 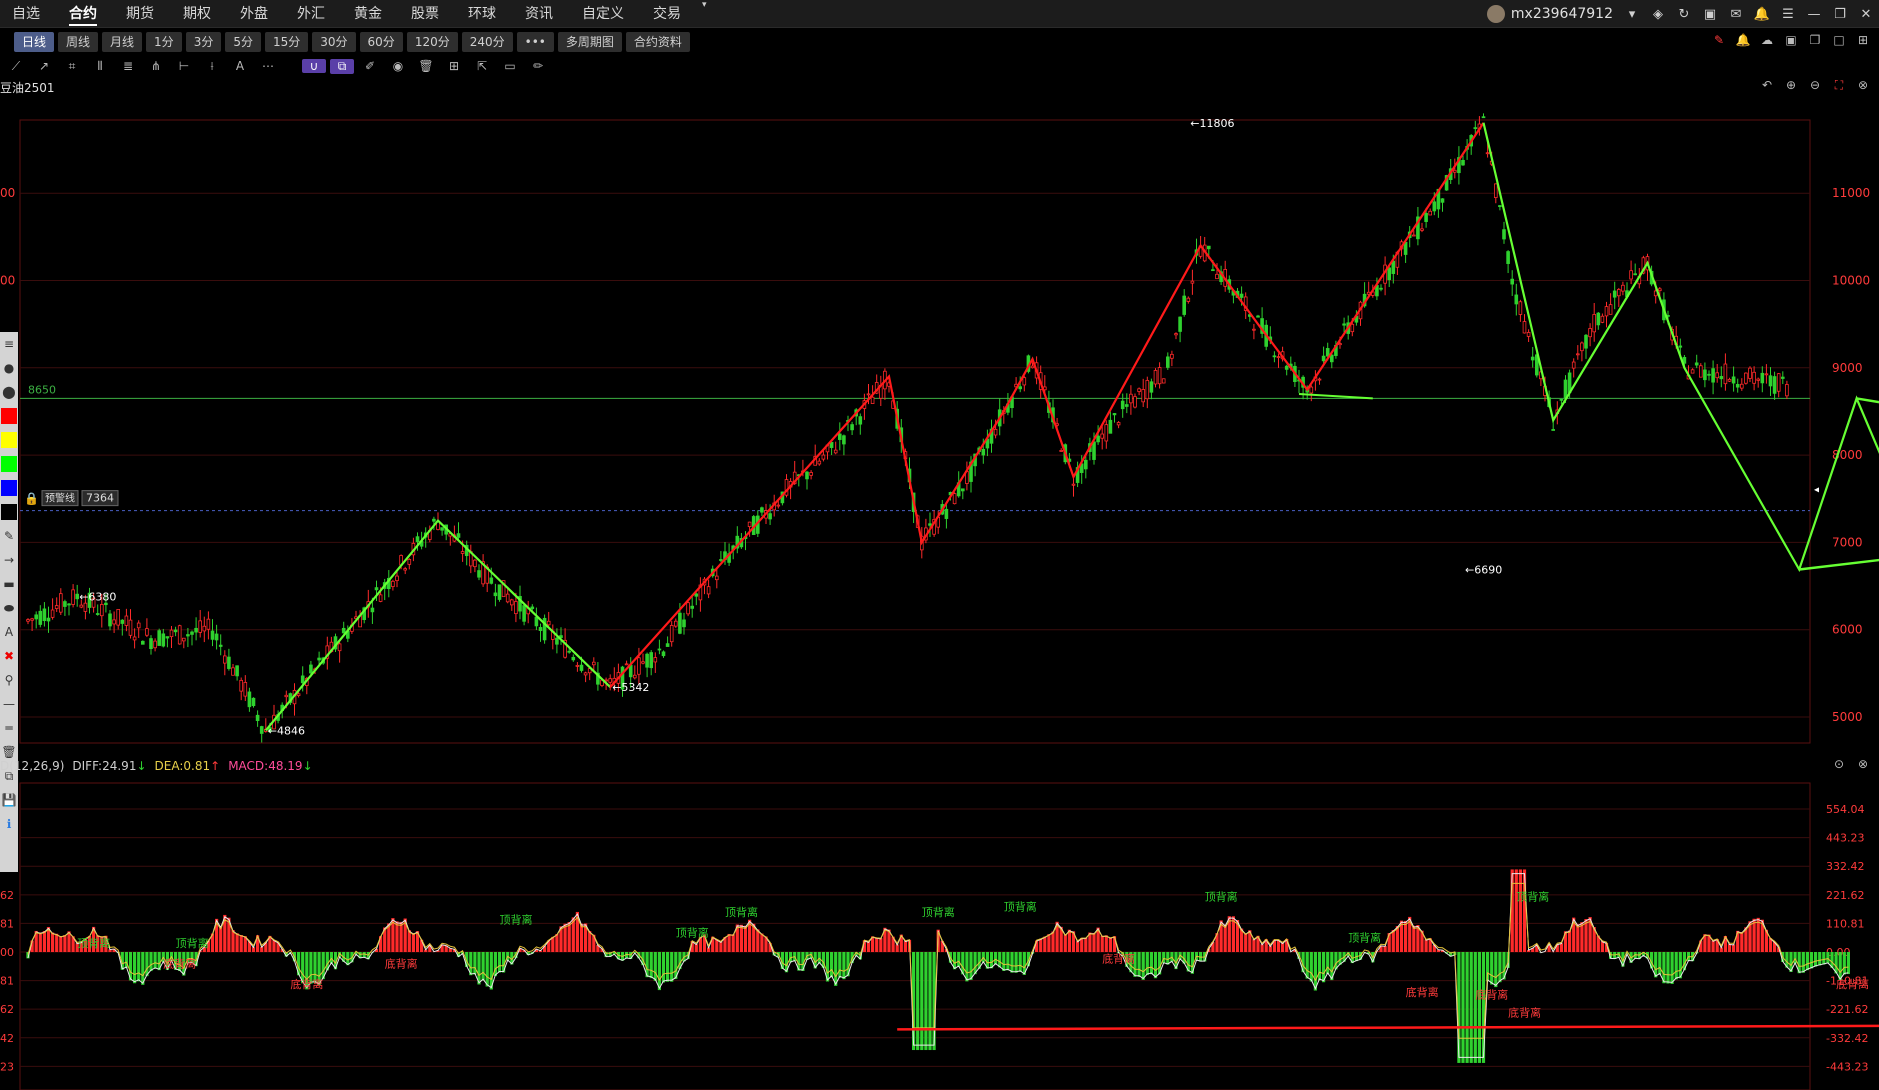 I want to click on lock-draw-icon: ⧉, so click(x=342, y=66).